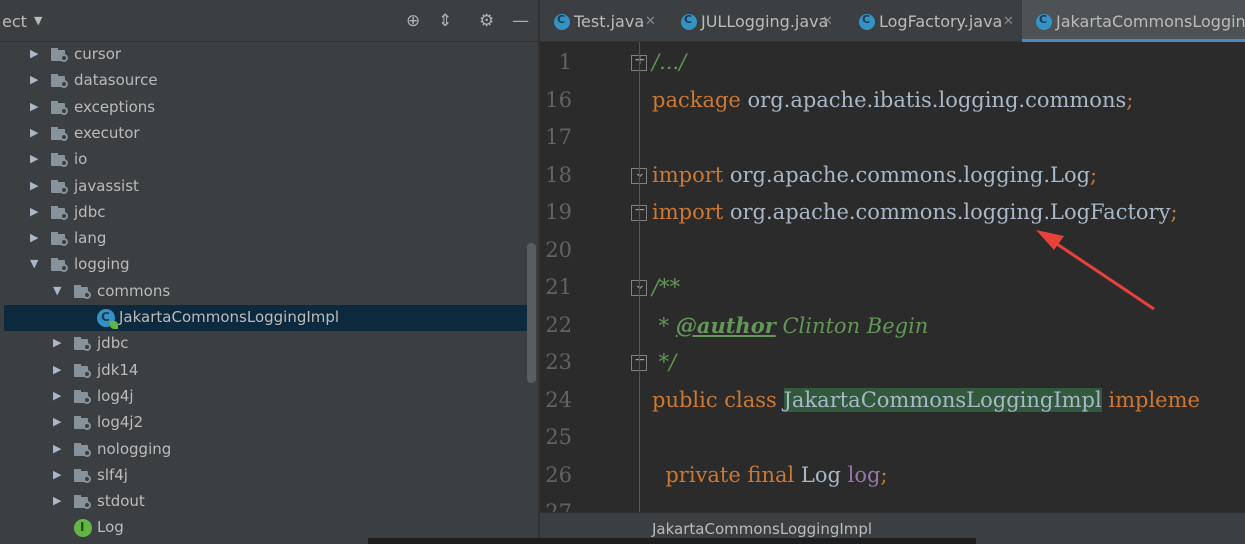 The image size is (1245, 544). I want to click on tree-item-label: commons, so click(134, 290).